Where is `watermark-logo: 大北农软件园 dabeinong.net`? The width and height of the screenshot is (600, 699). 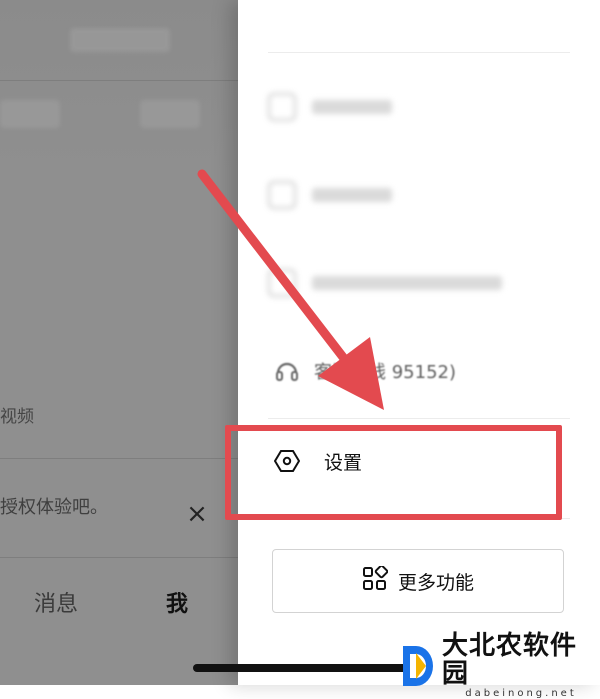 watermark-logo: 大北农软件园 dabeinong.net is located at coordinates (500, 665).